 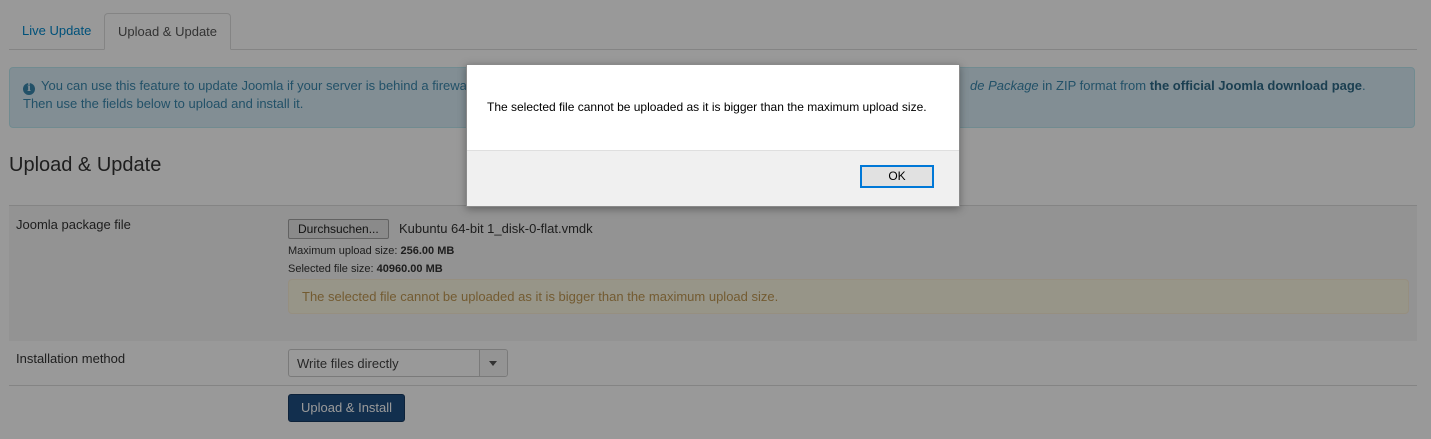 What do you see at coordinates (897, 176) in the screenshot?
I see `ok-button: OK` at bounding box center [897, 176].